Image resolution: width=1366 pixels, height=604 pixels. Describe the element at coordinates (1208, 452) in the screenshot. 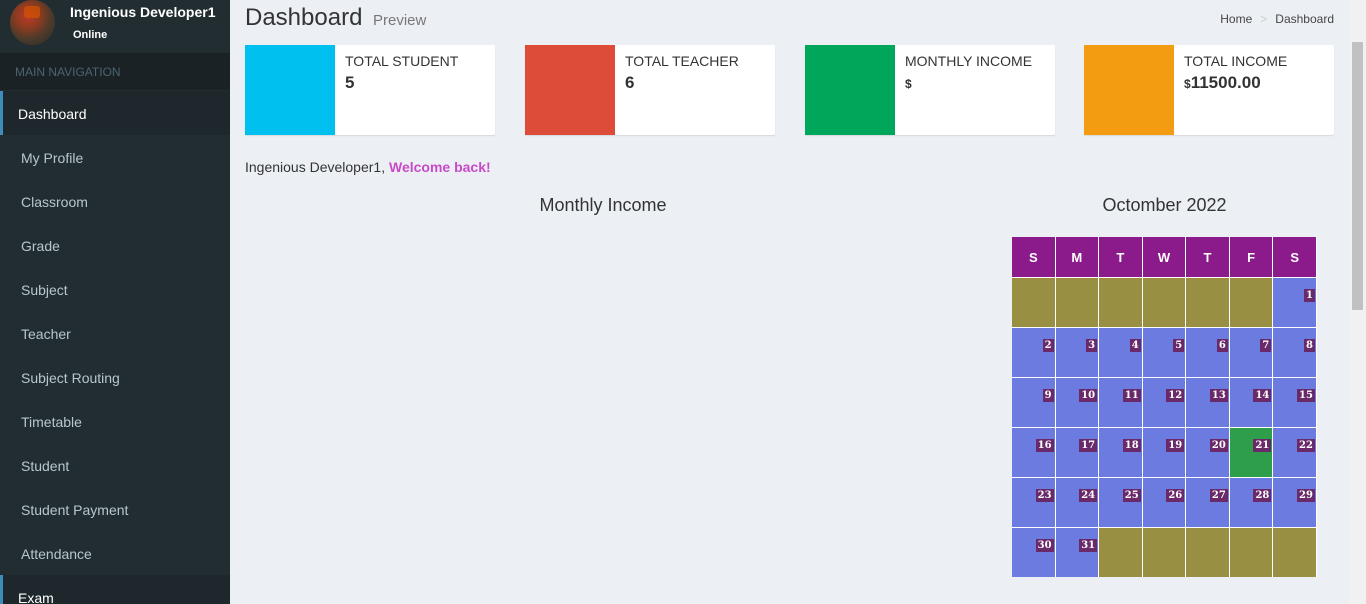

I see `calendar-day-cell: 20` at that location.